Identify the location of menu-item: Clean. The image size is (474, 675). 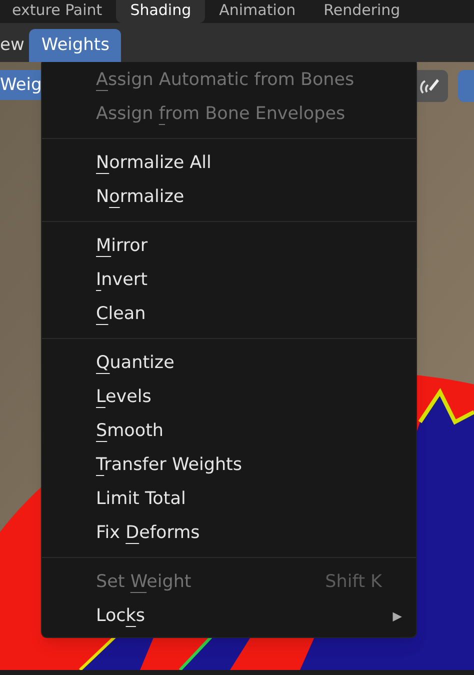
(229, 314).